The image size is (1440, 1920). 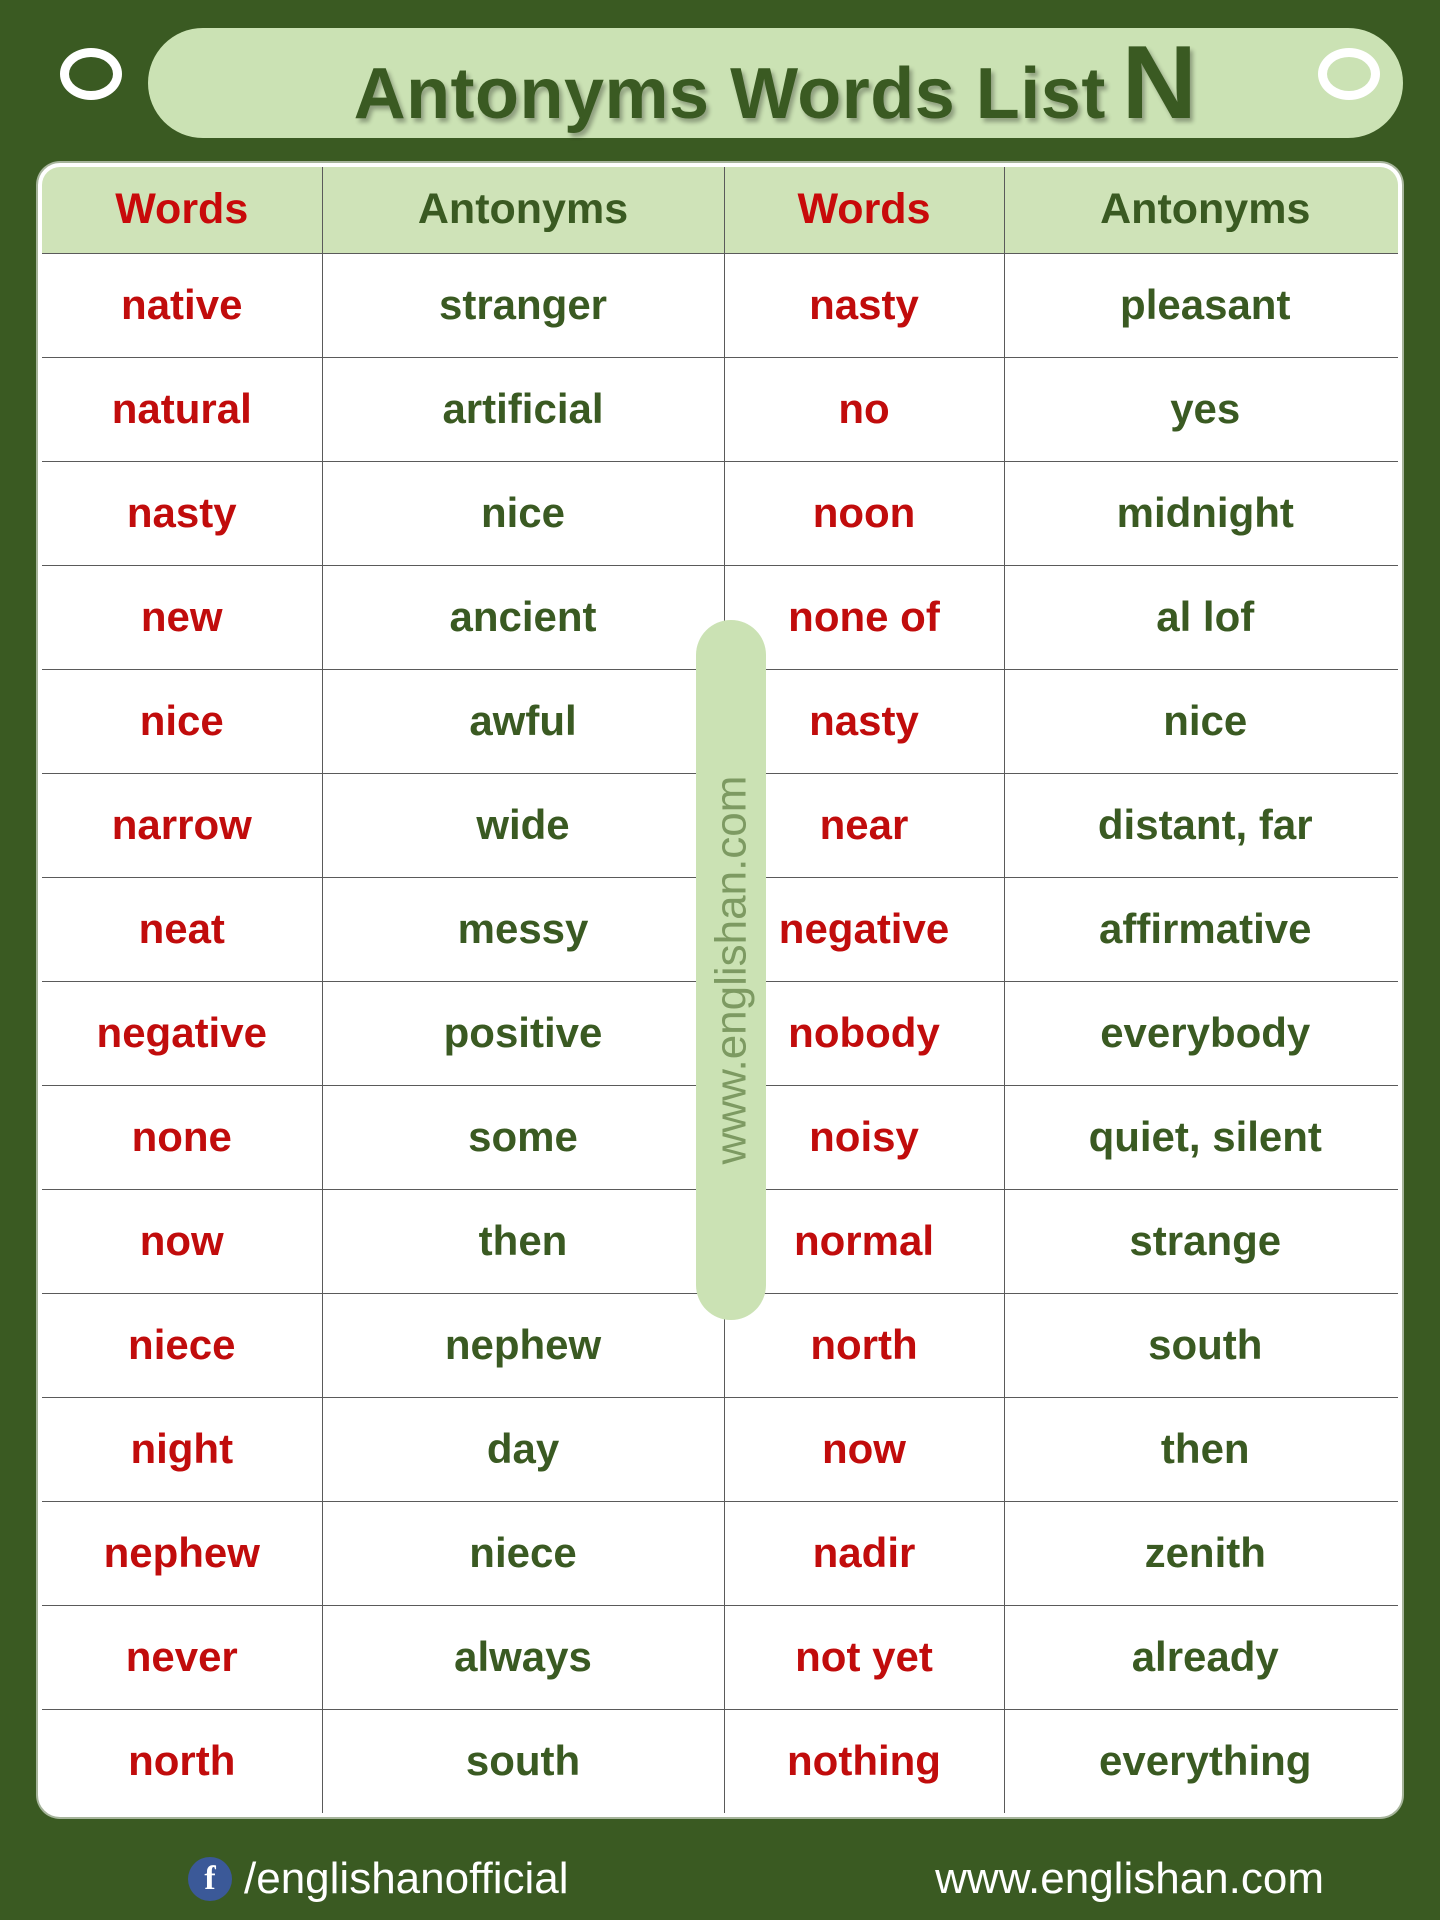 I want to click on cell-antonym-right: nice, so click(x=1200, y=721).